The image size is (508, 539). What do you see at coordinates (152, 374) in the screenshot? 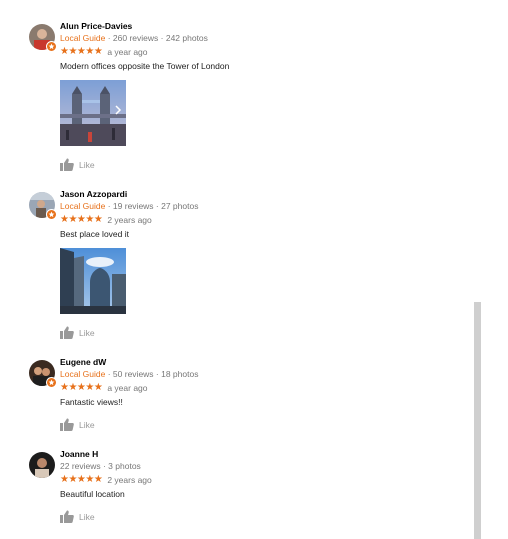
I see `reviewer-stats: · 50 reviews · 18 photos` at bounding box center [152, 374].